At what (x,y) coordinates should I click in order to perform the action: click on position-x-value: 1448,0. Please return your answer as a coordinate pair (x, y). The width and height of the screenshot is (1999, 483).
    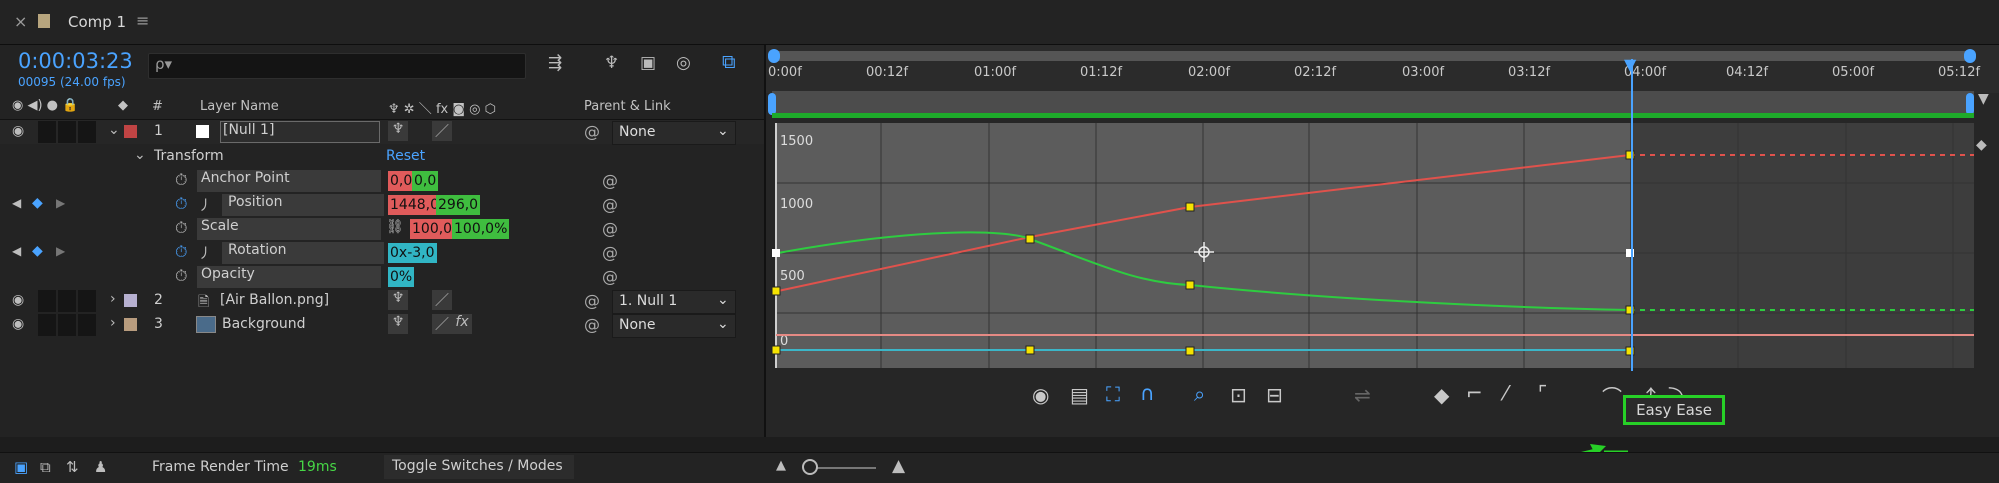
    Looking at the image, I should click on (414, 205).